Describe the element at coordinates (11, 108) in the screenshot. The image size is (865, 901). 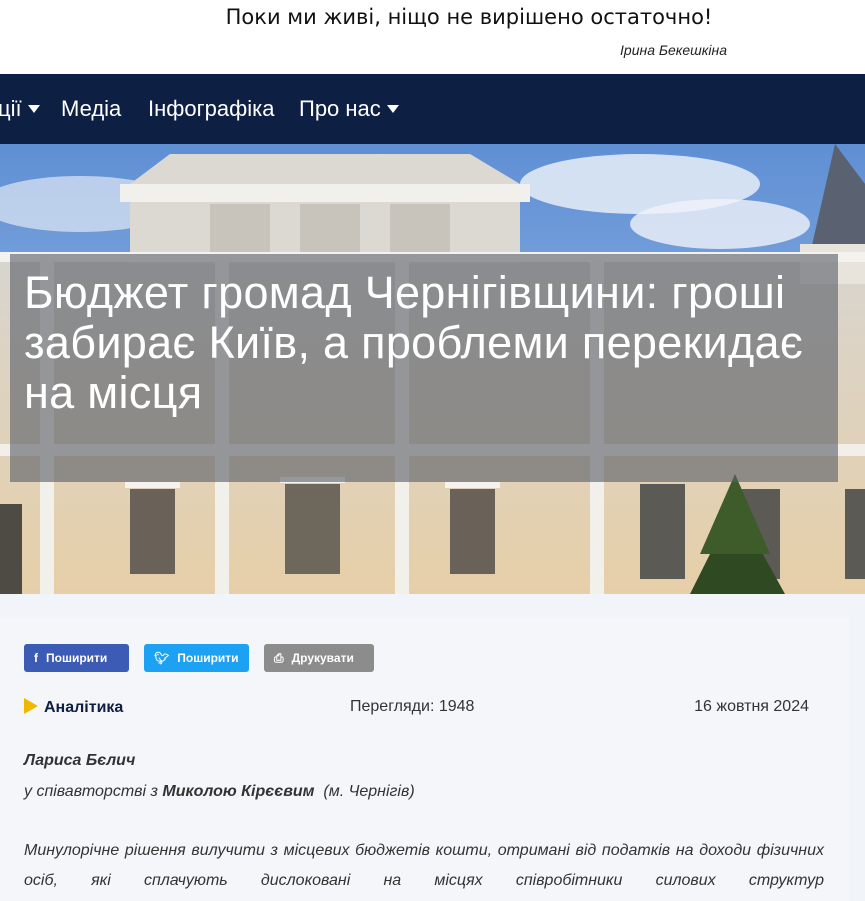
I see `nav-item-label: ції` at that location.